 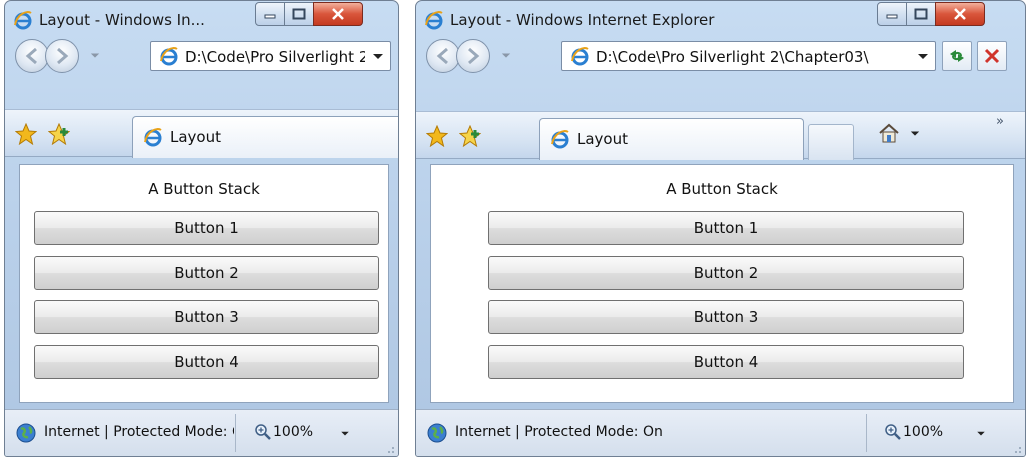 What do you see at coordinates (582, 20) in the screenshot?
I see `window-title: Layout - Windows Internet Explorer` at bounding box center [582, 20].